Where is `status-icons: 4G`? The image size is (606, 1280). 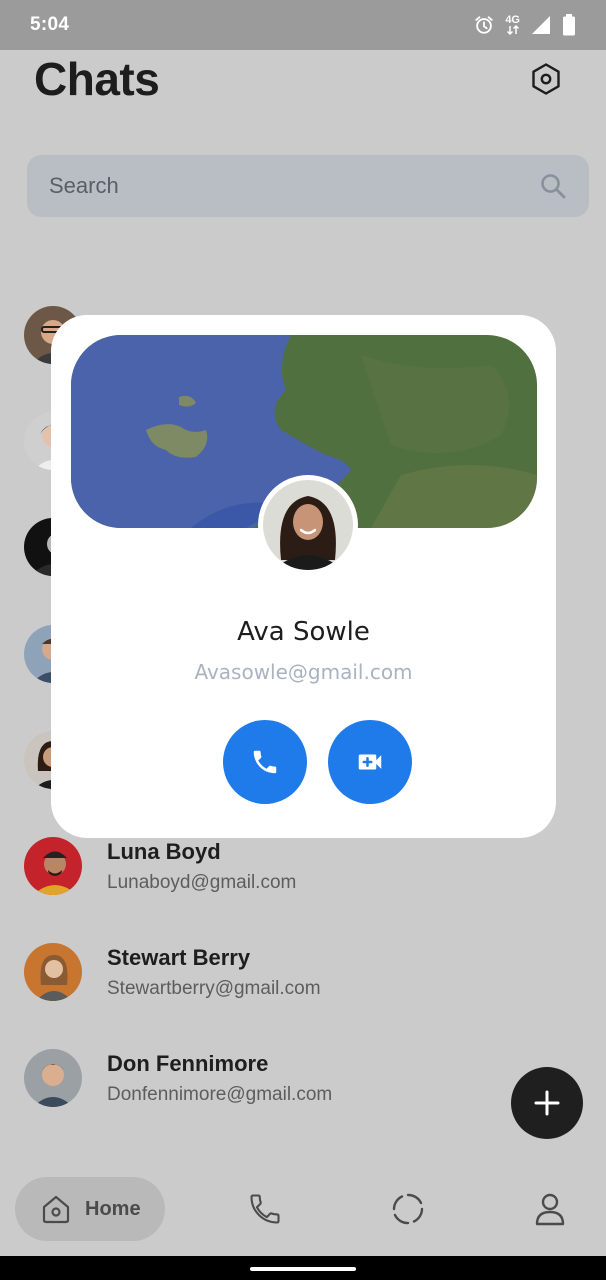
status-icons: 4G is located at coordinates (524, 25).